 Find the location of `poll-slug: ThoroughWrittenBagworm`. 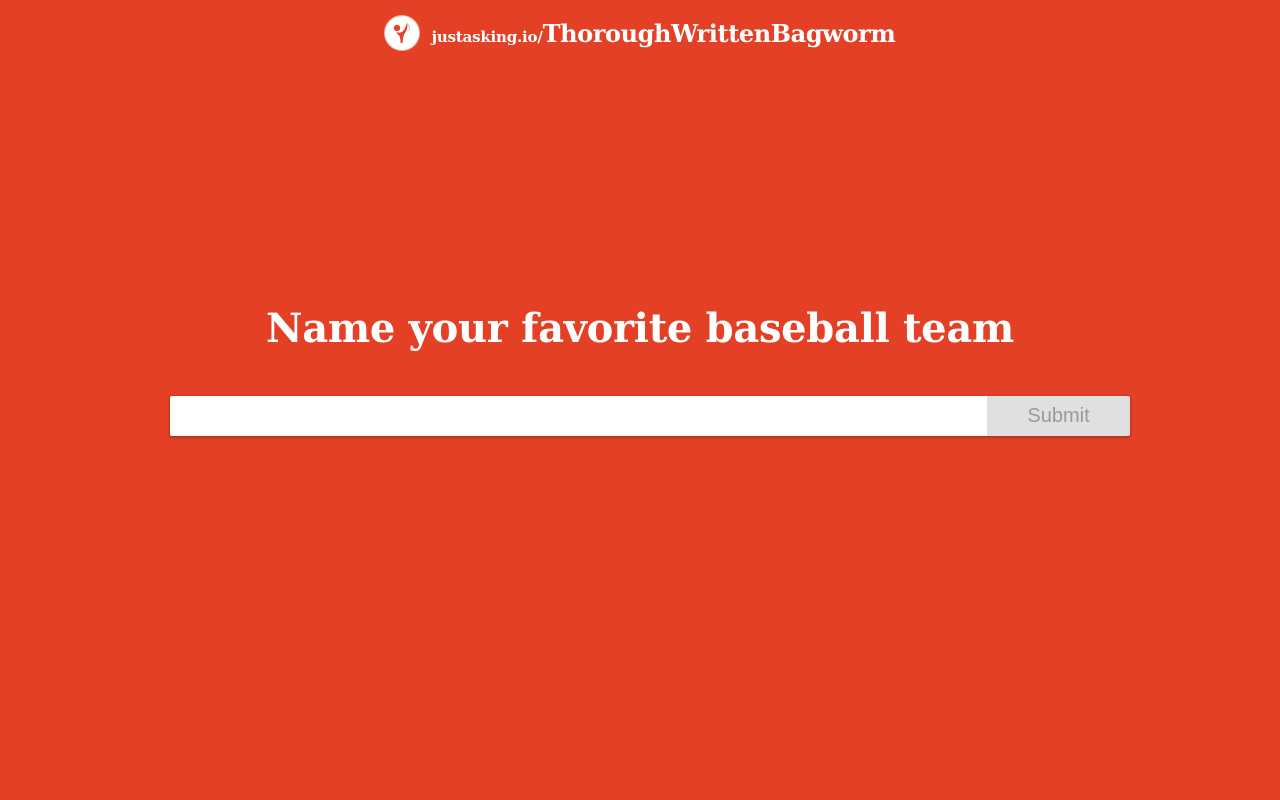

poll-slug: ThoroughWrittenBagworm is located at coordinates (719, 33).